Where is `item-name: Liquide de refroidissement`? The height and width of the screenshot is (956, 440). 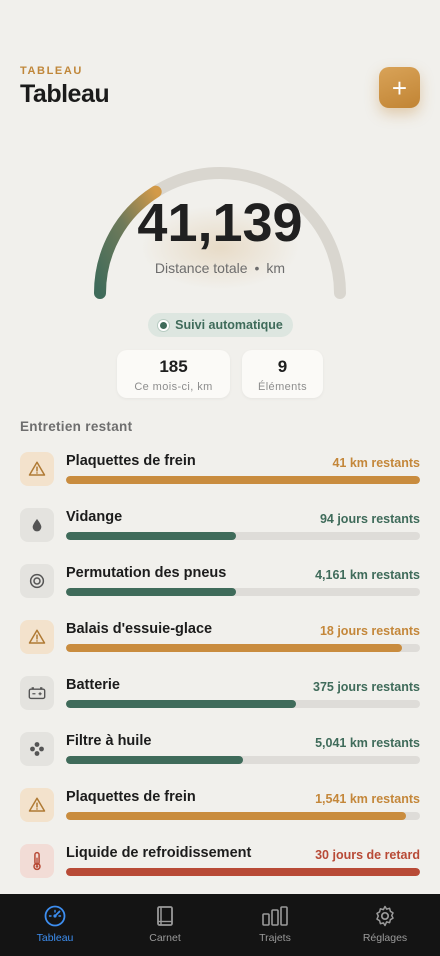
item-name: Liquide de refroidissement is located at coordinates (159, 853).